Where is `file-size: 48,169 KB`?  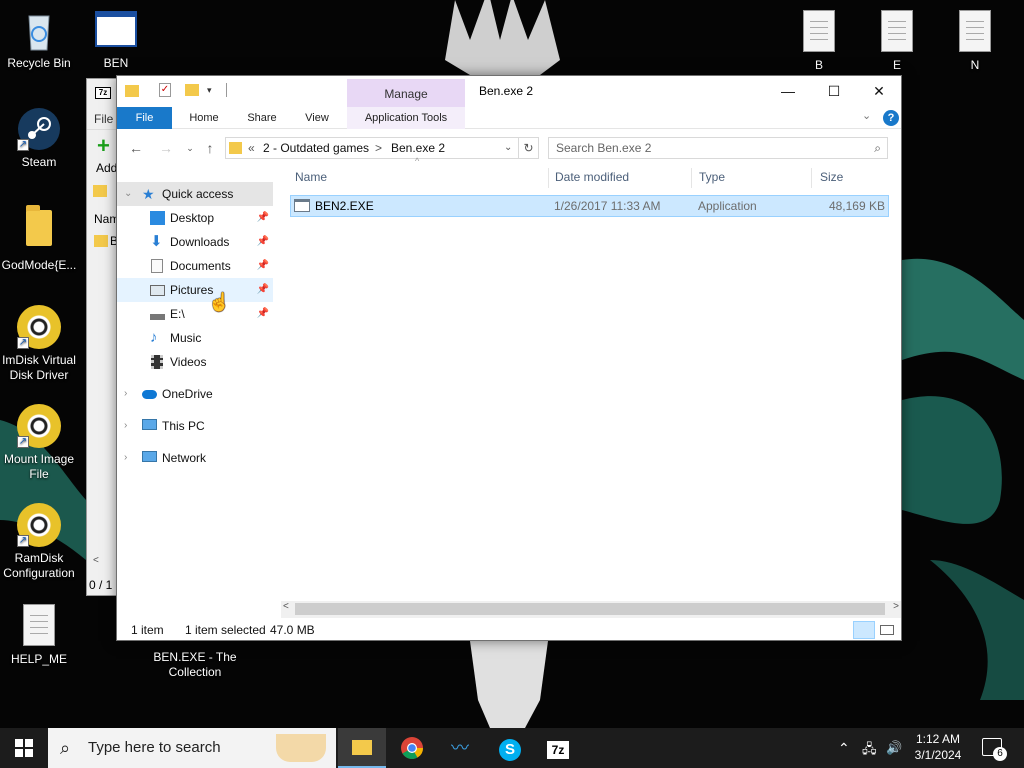 file-size: 48,169 KB is located at coordinates (856, 206).